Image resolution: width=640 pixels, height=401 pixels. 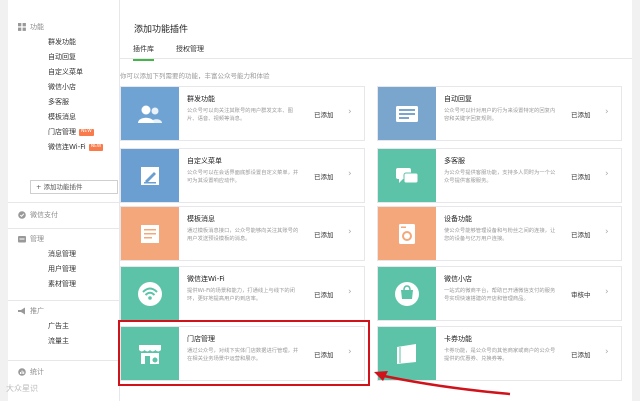 What do you see at coordinates (67, 147) in the screenshot?
I see `sidebar-item-label: 微信连Wi-Fi` at bounding box center [67, 147].